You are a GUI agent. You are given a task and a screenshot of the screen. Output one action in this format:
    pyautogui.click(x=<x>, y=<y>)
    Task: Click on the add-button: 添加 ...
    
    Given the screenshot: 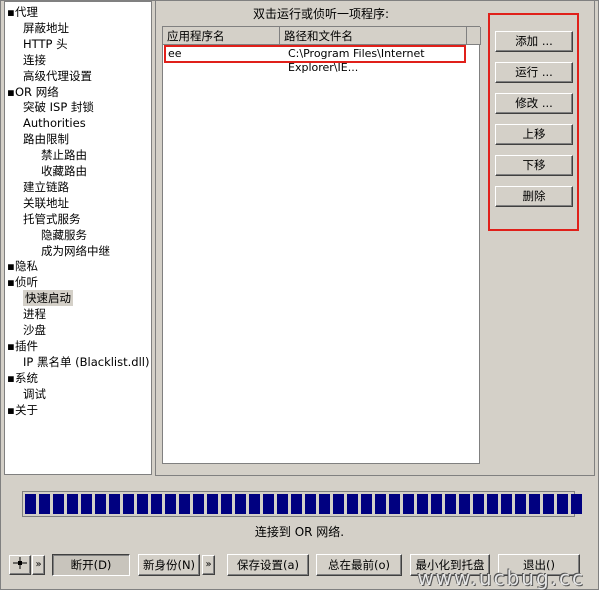 What is the action you would take?
    pyautogui.click(x=534, y=41)
    